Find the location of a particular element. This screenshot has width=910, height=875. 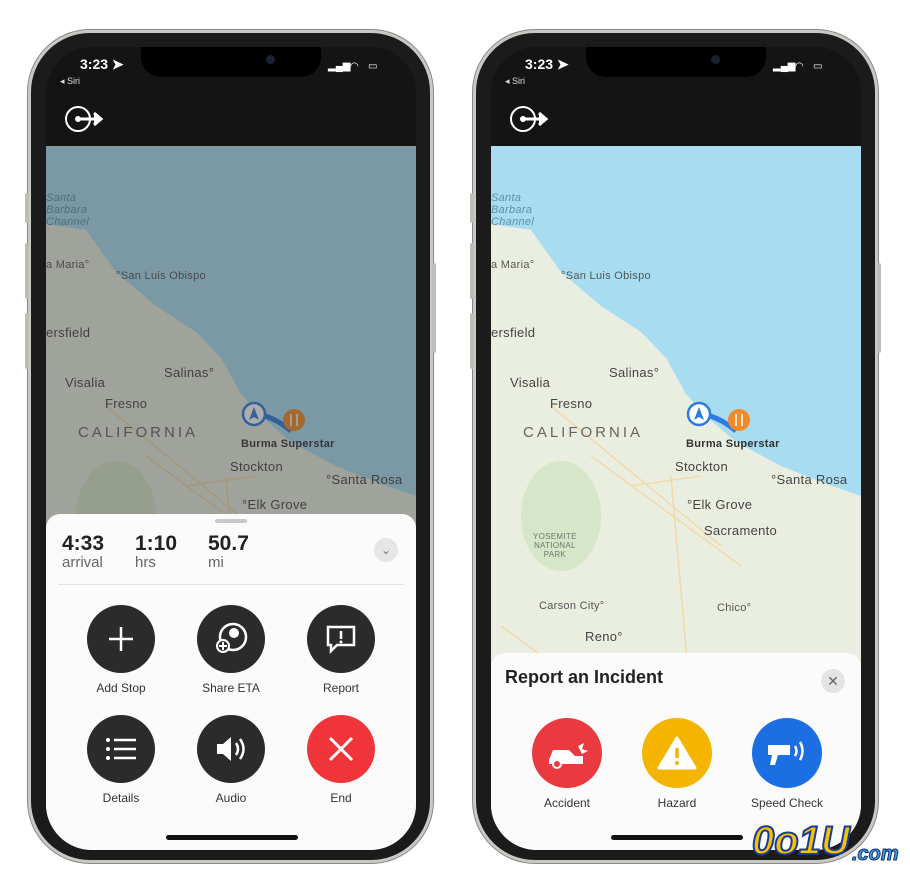

audio-button: Audio is located at coordinates (231, 760).